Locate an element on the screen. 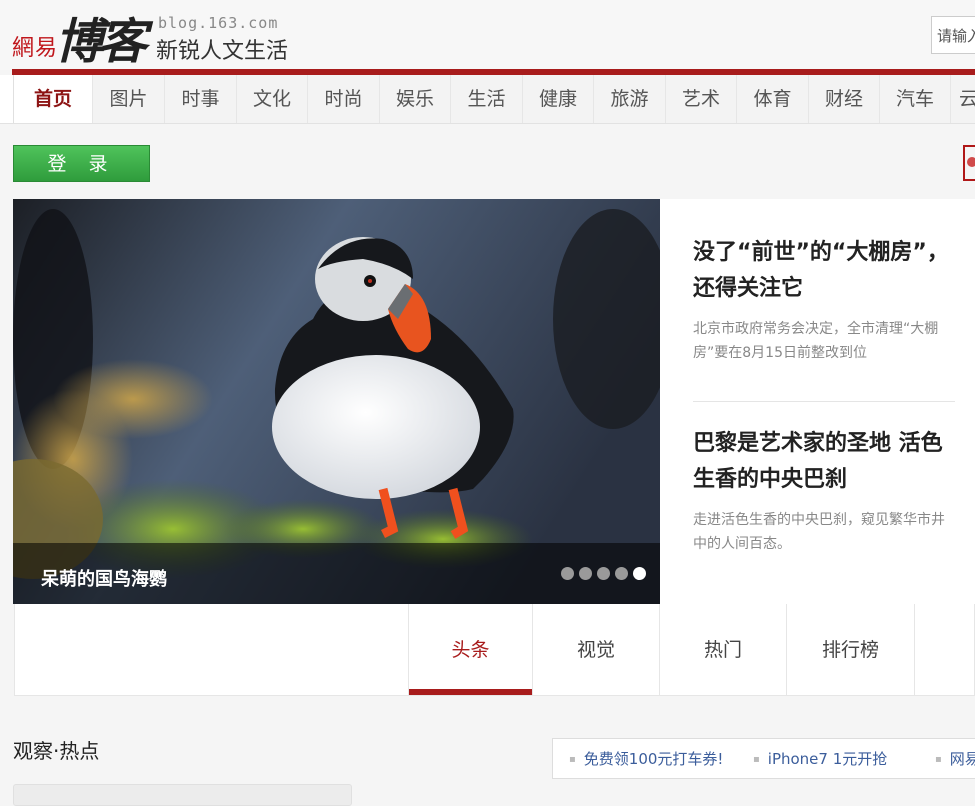 This screenshot has width=975, height=806. netease-logo: 網易 is located at coordinates (35, 46).